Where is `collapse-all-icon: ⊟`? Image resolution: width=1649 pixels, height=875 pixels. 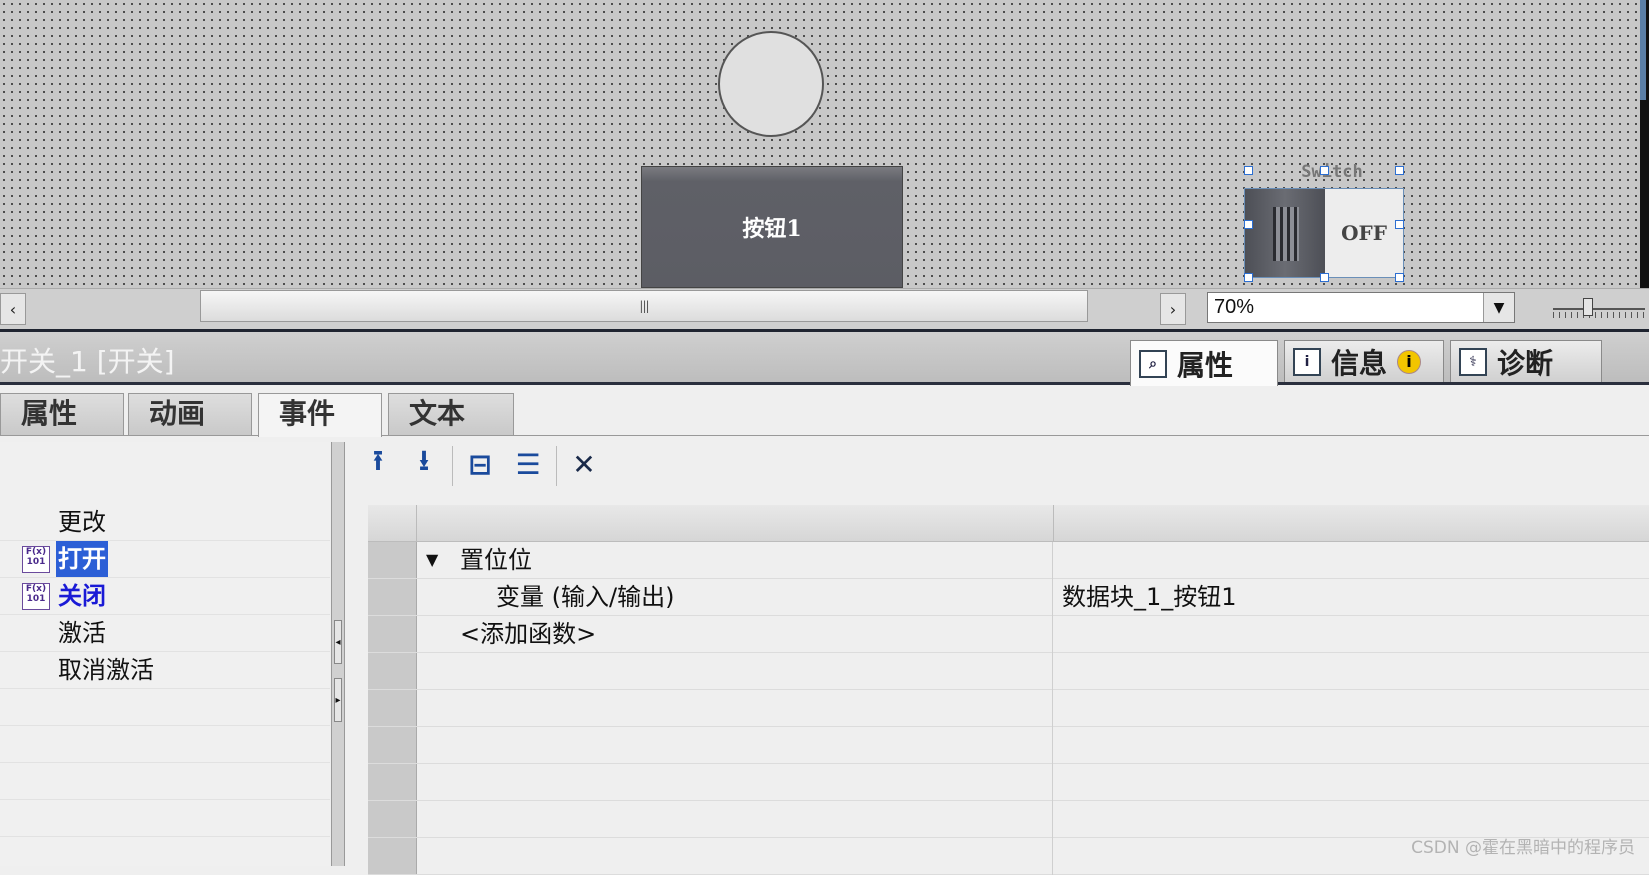
collapse-all-icon: ⊟ is located at coordinates (480, 464).